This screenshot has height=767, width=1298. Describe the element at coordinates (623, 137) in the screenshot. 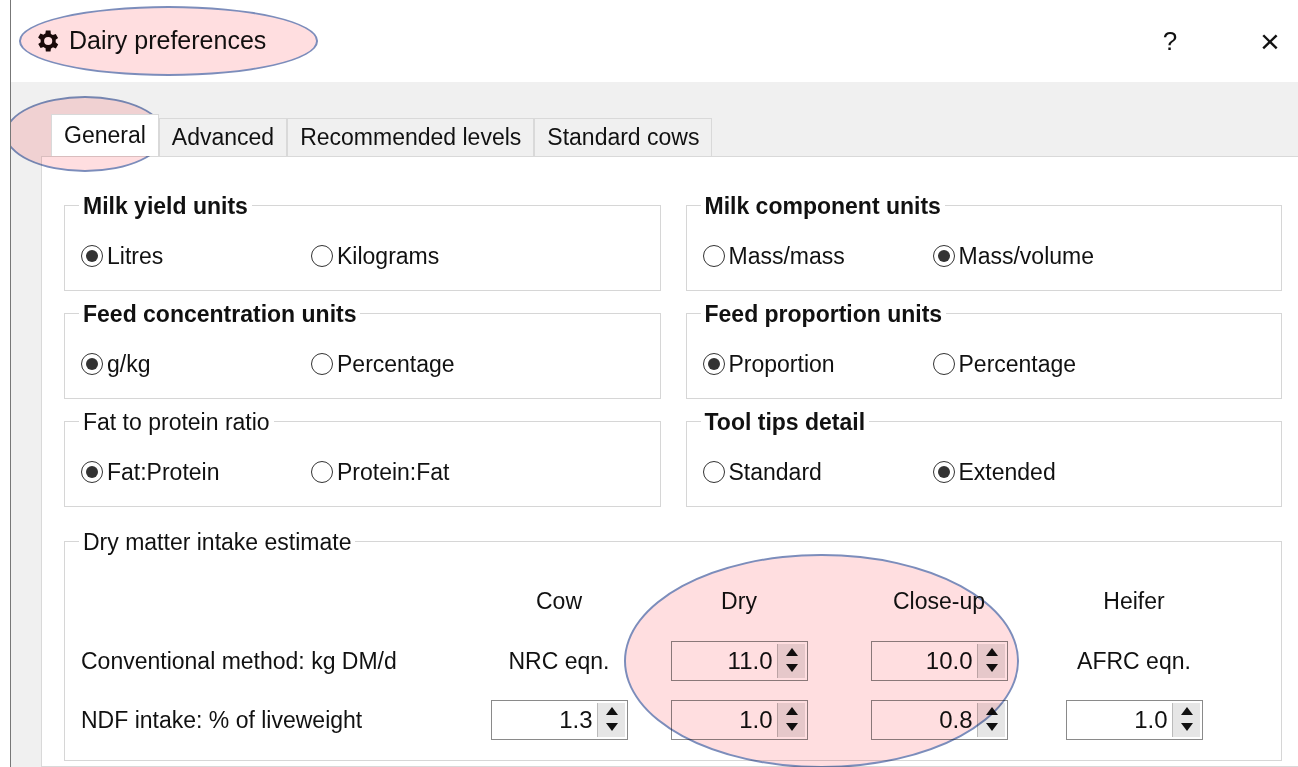

I see `tab: Standard cows` at that location.